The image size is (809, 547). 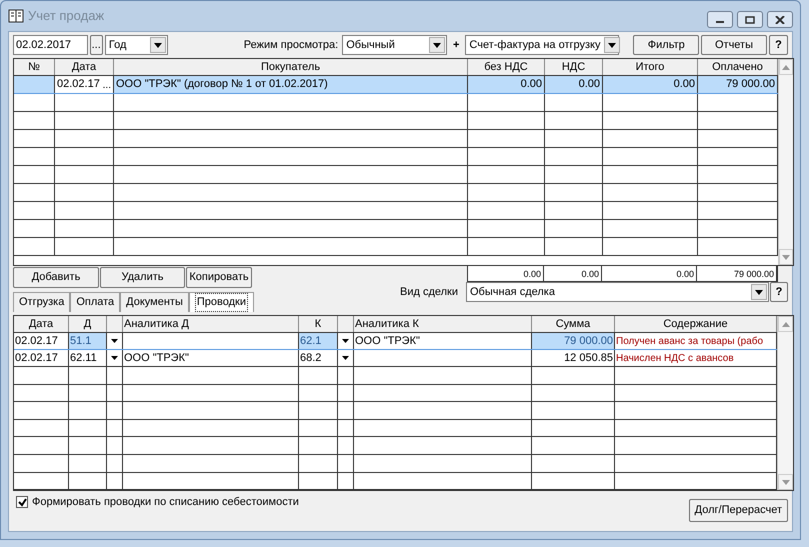 What do you see at coordinates (734, 45) in the screenshot?
I see `reports-button: Отчеты` at bounding box center [734, 45].